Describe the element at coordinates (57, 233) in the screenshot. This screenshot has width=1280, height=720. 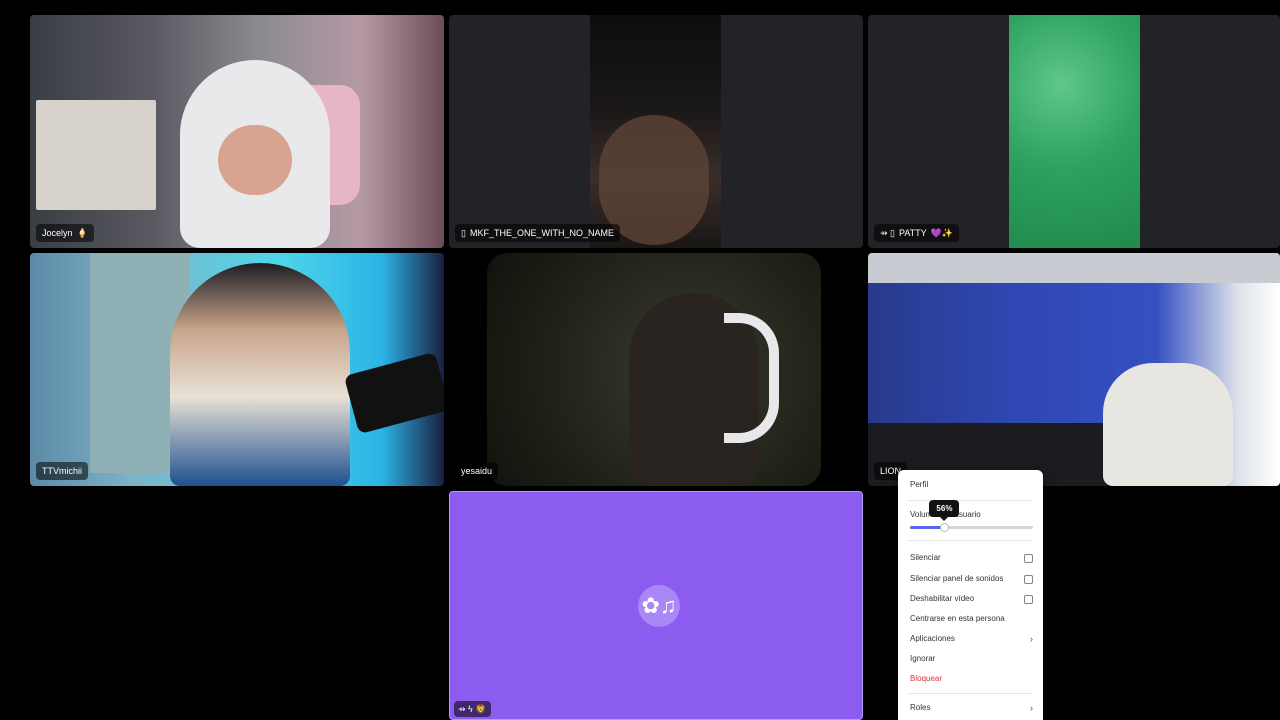
I see `participant-name: Jocelyn` at that location.